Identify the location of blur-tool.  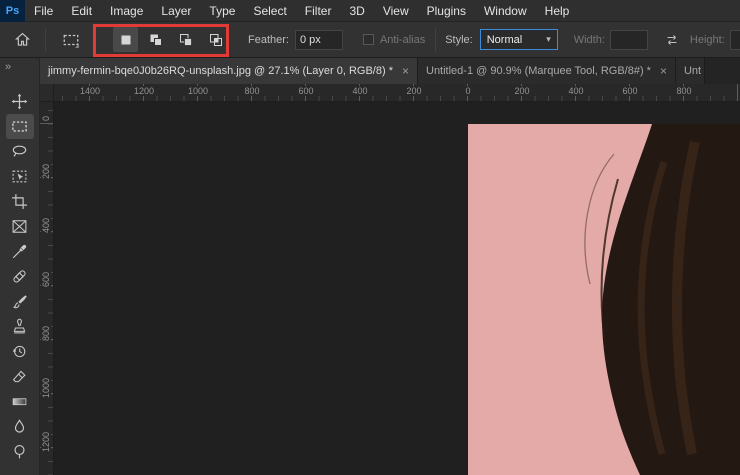
(20, 426).